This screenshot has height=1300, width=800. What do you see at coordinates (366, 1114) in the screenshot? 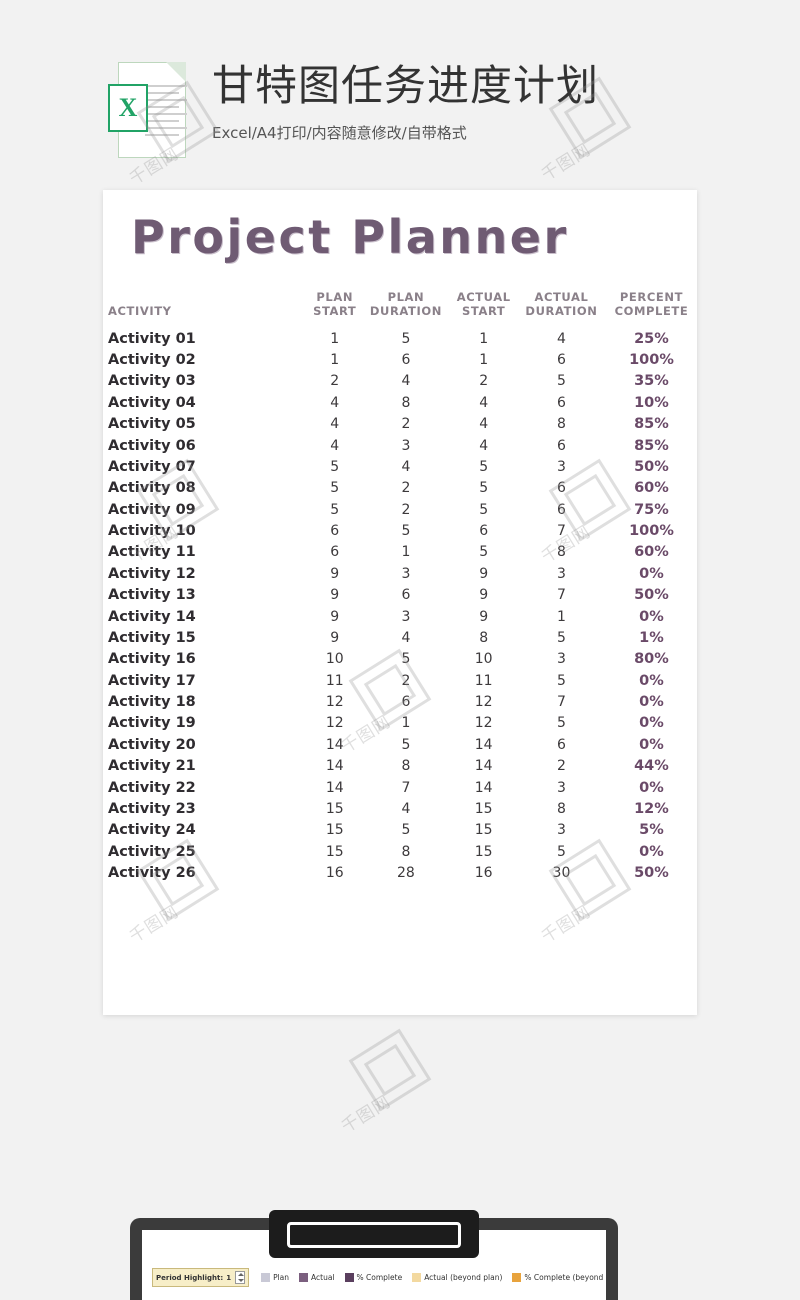
I see `watermark-text: 千图网` at bounding box center [366, 1114].